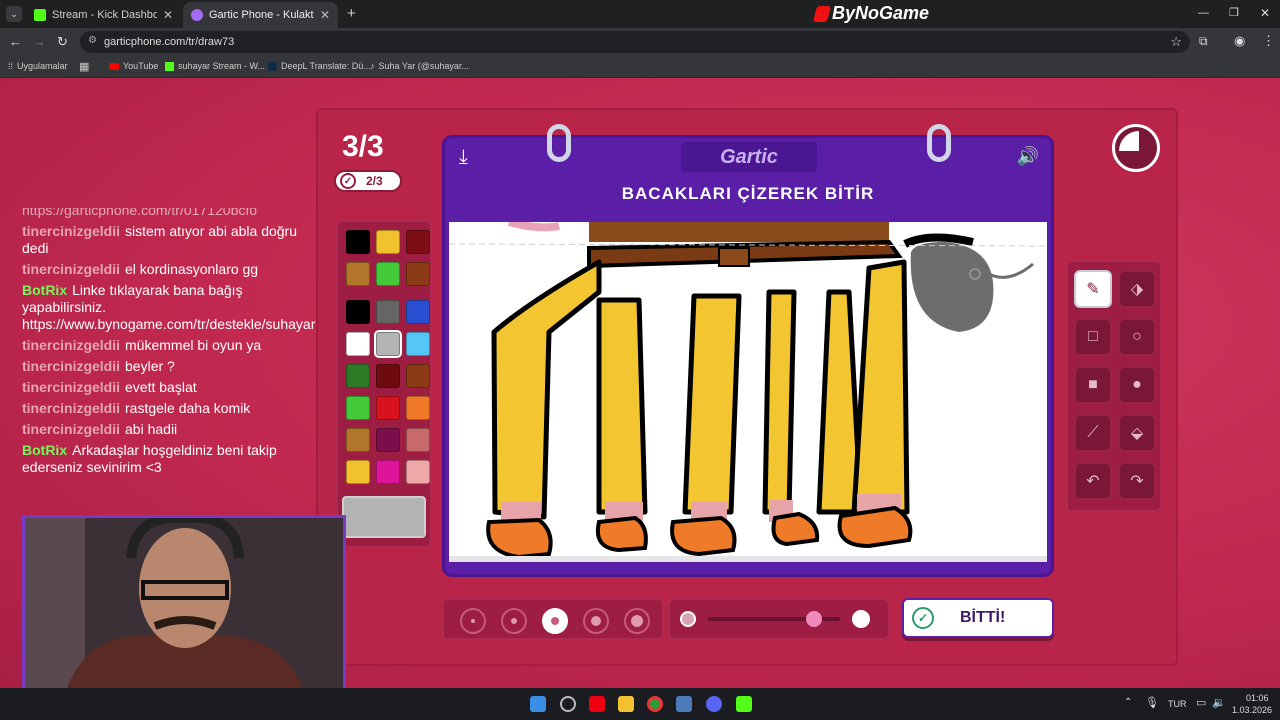  I want to click on clock-time: 01:06, so click(1257, 698).